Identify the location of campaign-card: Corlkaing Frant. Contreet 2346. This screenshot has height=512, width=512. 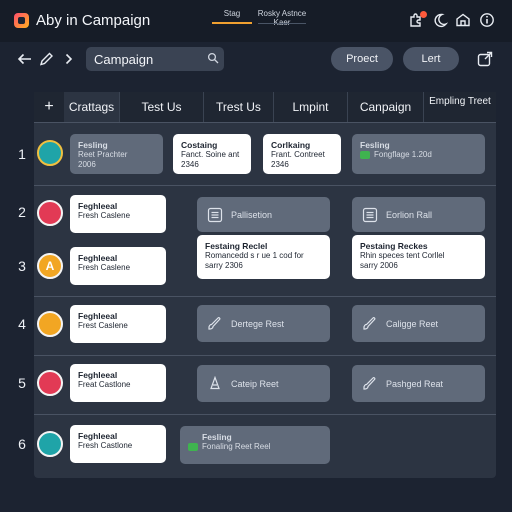
(302, 154).